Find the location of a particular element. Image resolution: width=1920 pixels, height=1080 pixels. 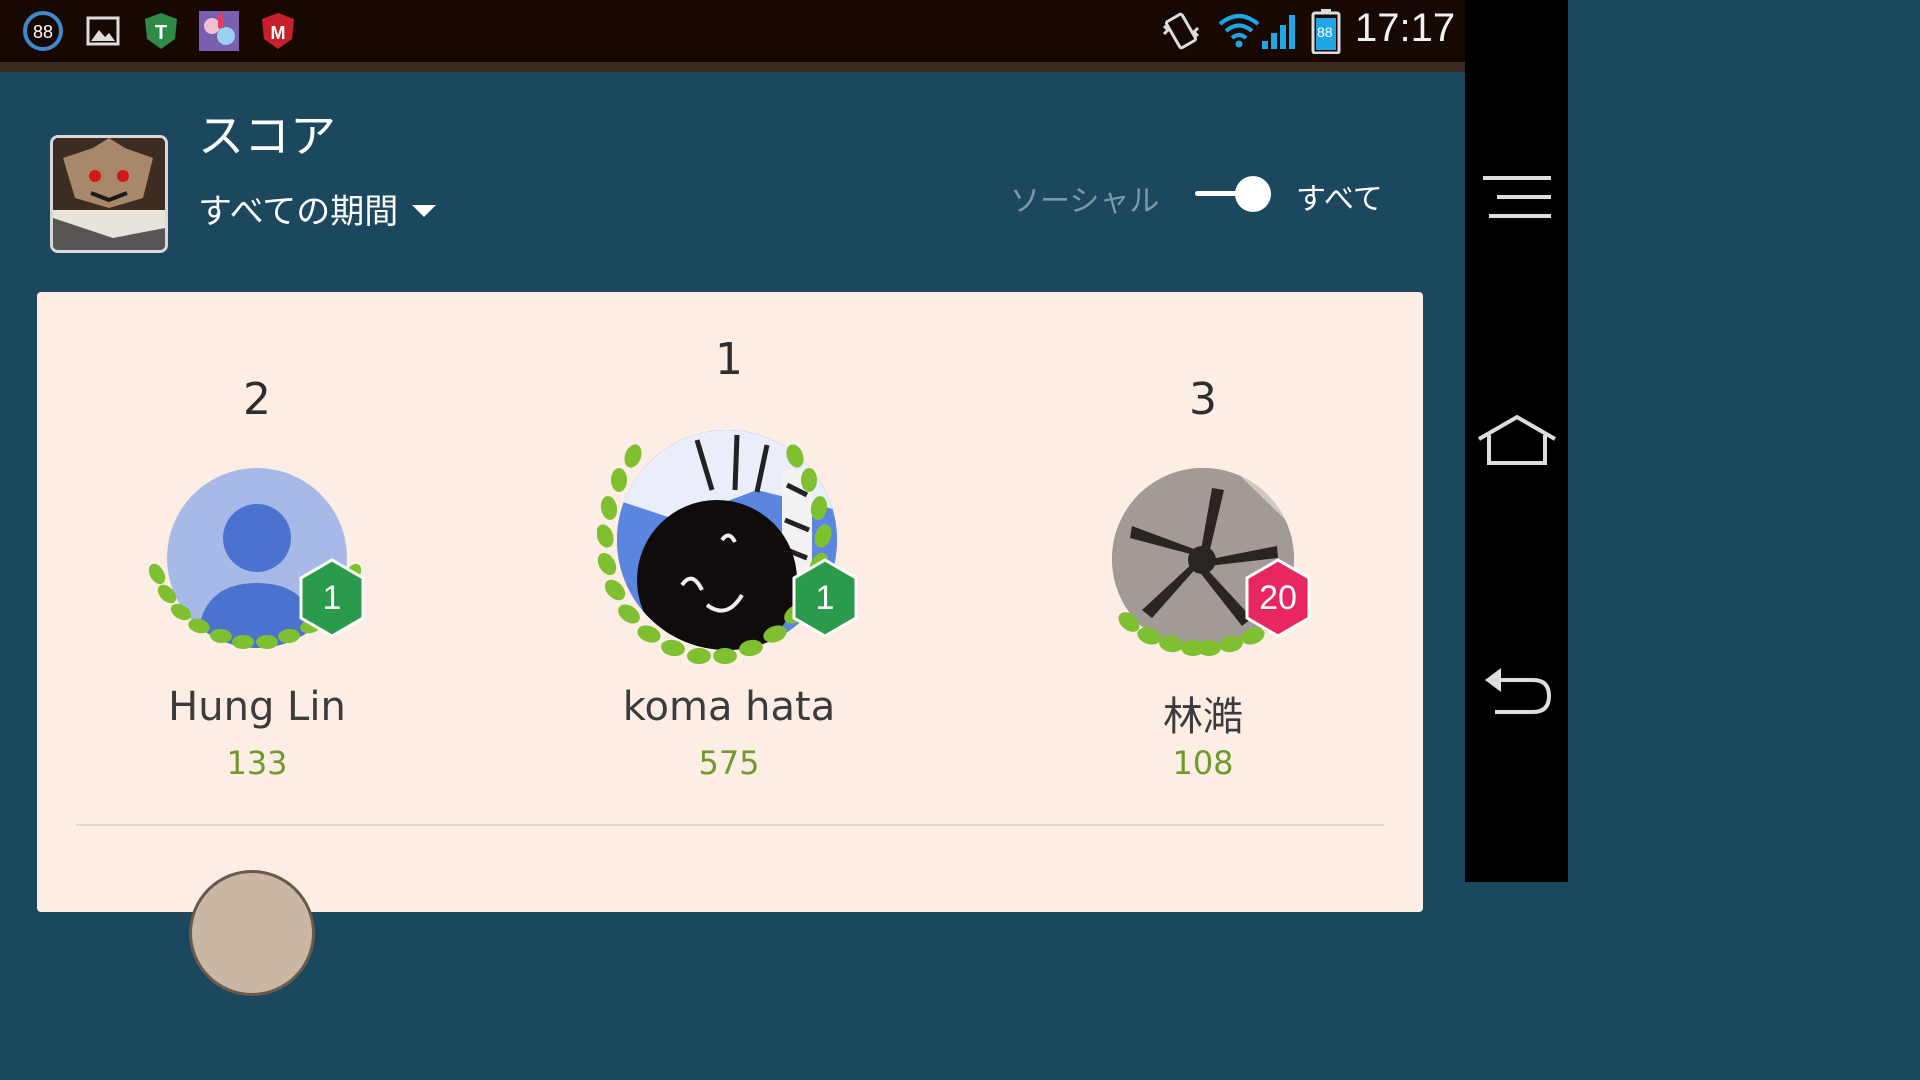

trend-micro-icon: T is located at coordinates (161, 31).